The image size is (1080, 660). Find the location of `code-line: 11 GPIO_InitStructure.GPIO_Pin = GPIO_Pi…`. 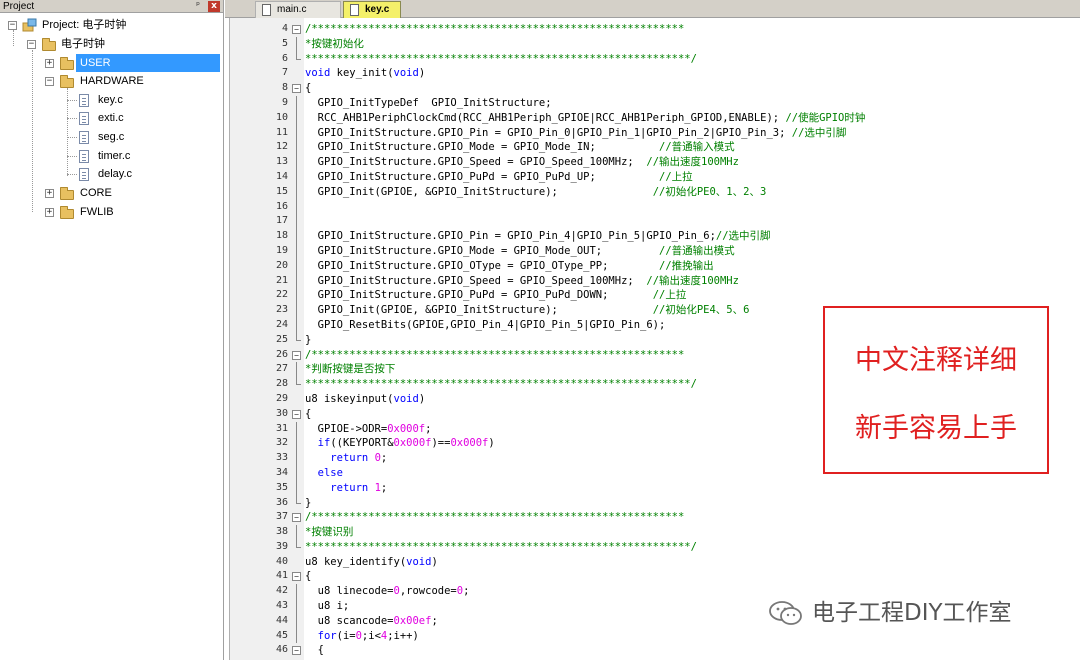

code-line: 11 GPIO_InitStructure.GPIO_Pin = GPIO_Pi… is located at coordinates (655, 133).